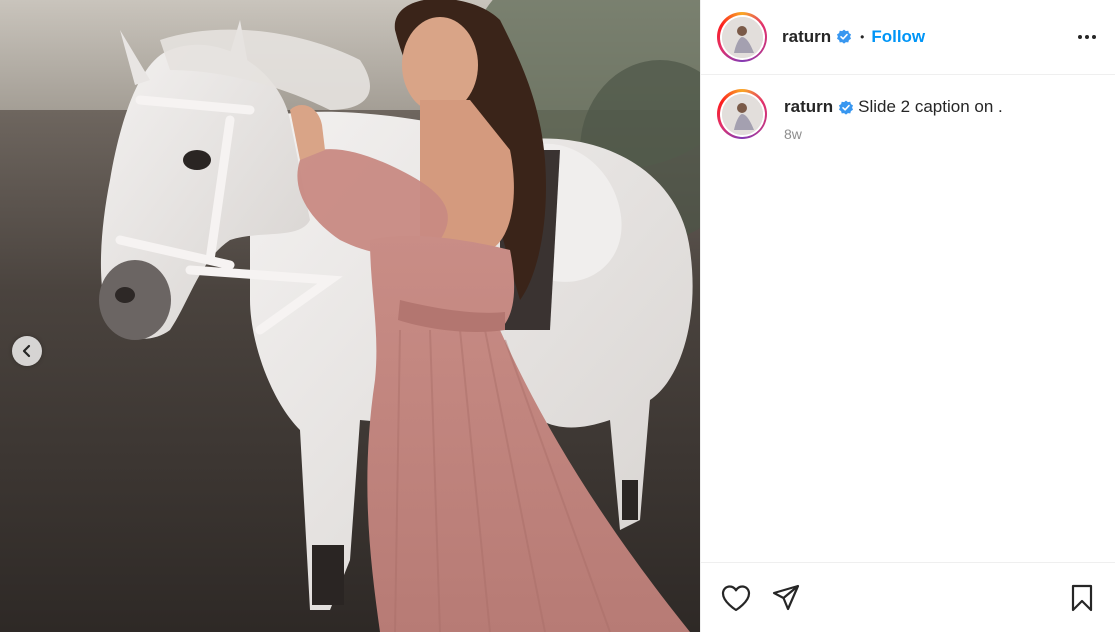 Image resolution: width=1115 pixels, height=632 pixels. I want to click on caption-text: Slide 2 caption on ., so click(930, 106).